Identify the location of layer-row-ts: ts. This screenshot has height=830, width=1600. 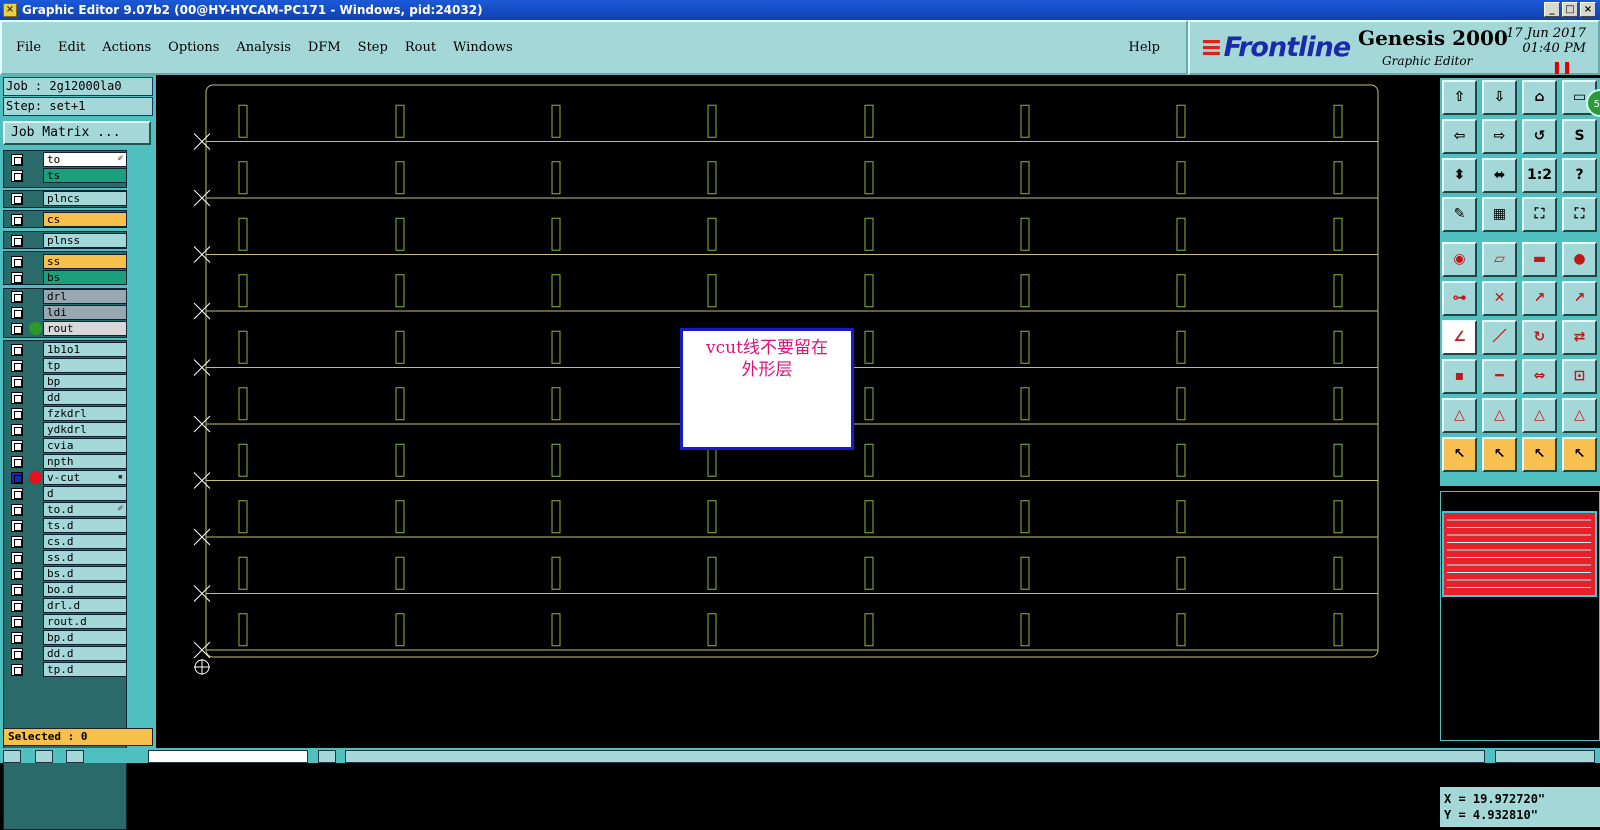
(67, 175).